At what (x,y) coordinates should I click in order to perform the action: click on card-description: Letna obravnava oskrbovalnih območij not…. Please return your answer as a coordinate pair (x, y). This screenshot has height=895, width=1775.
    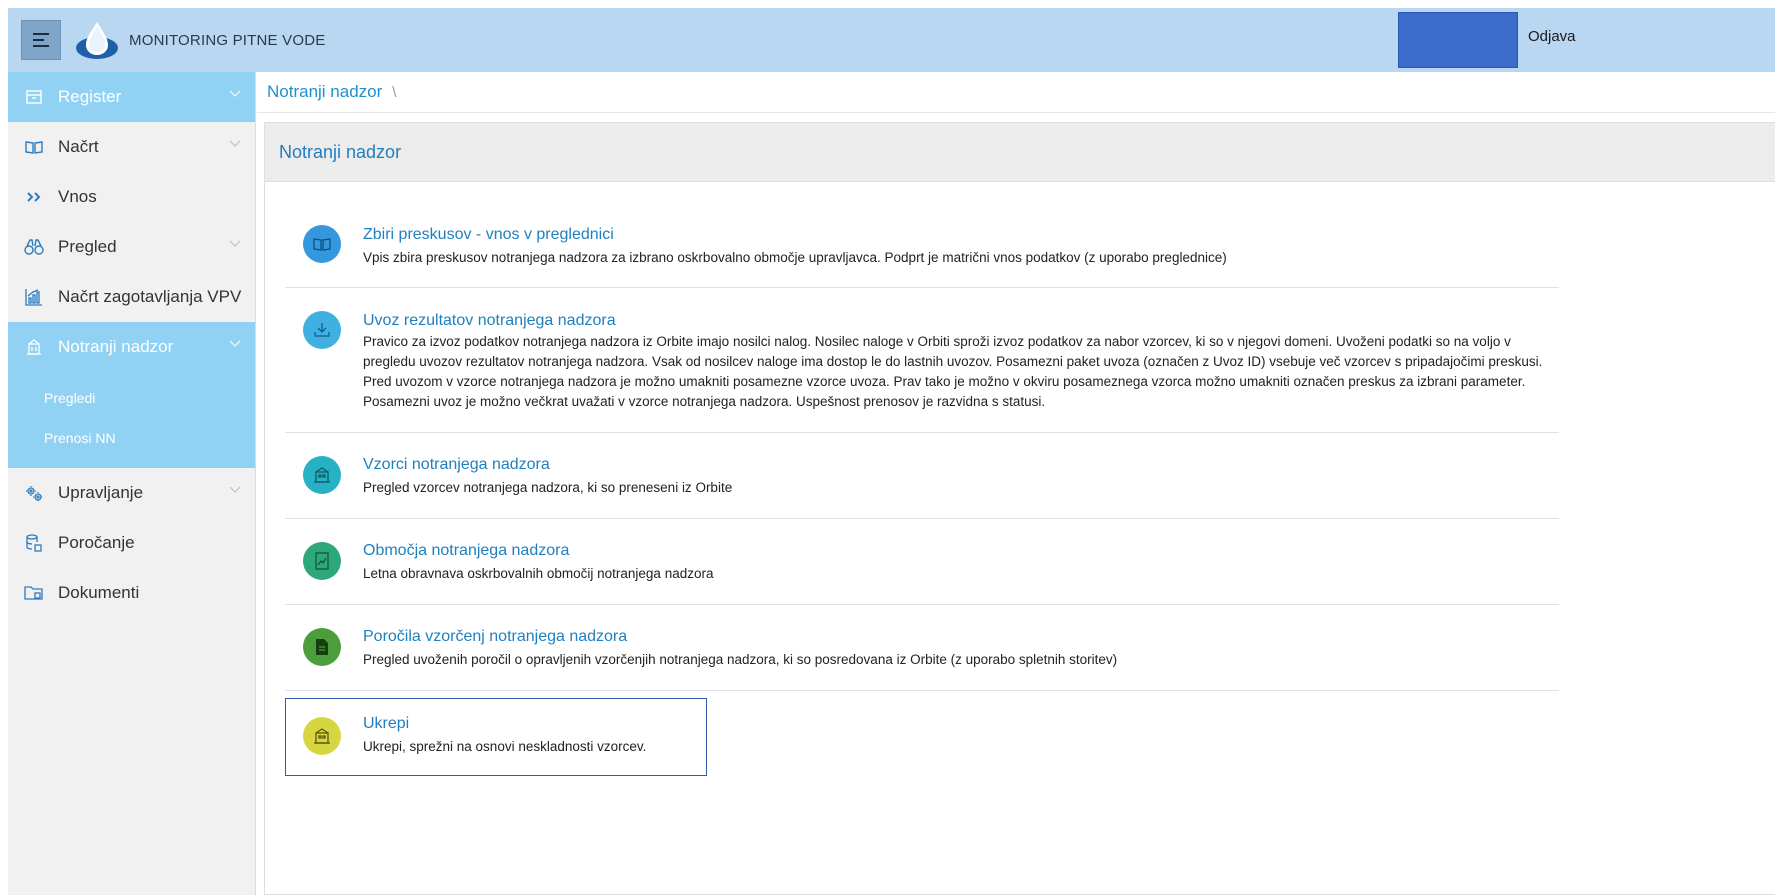
    Looking at the image, I should click on (538, 573).